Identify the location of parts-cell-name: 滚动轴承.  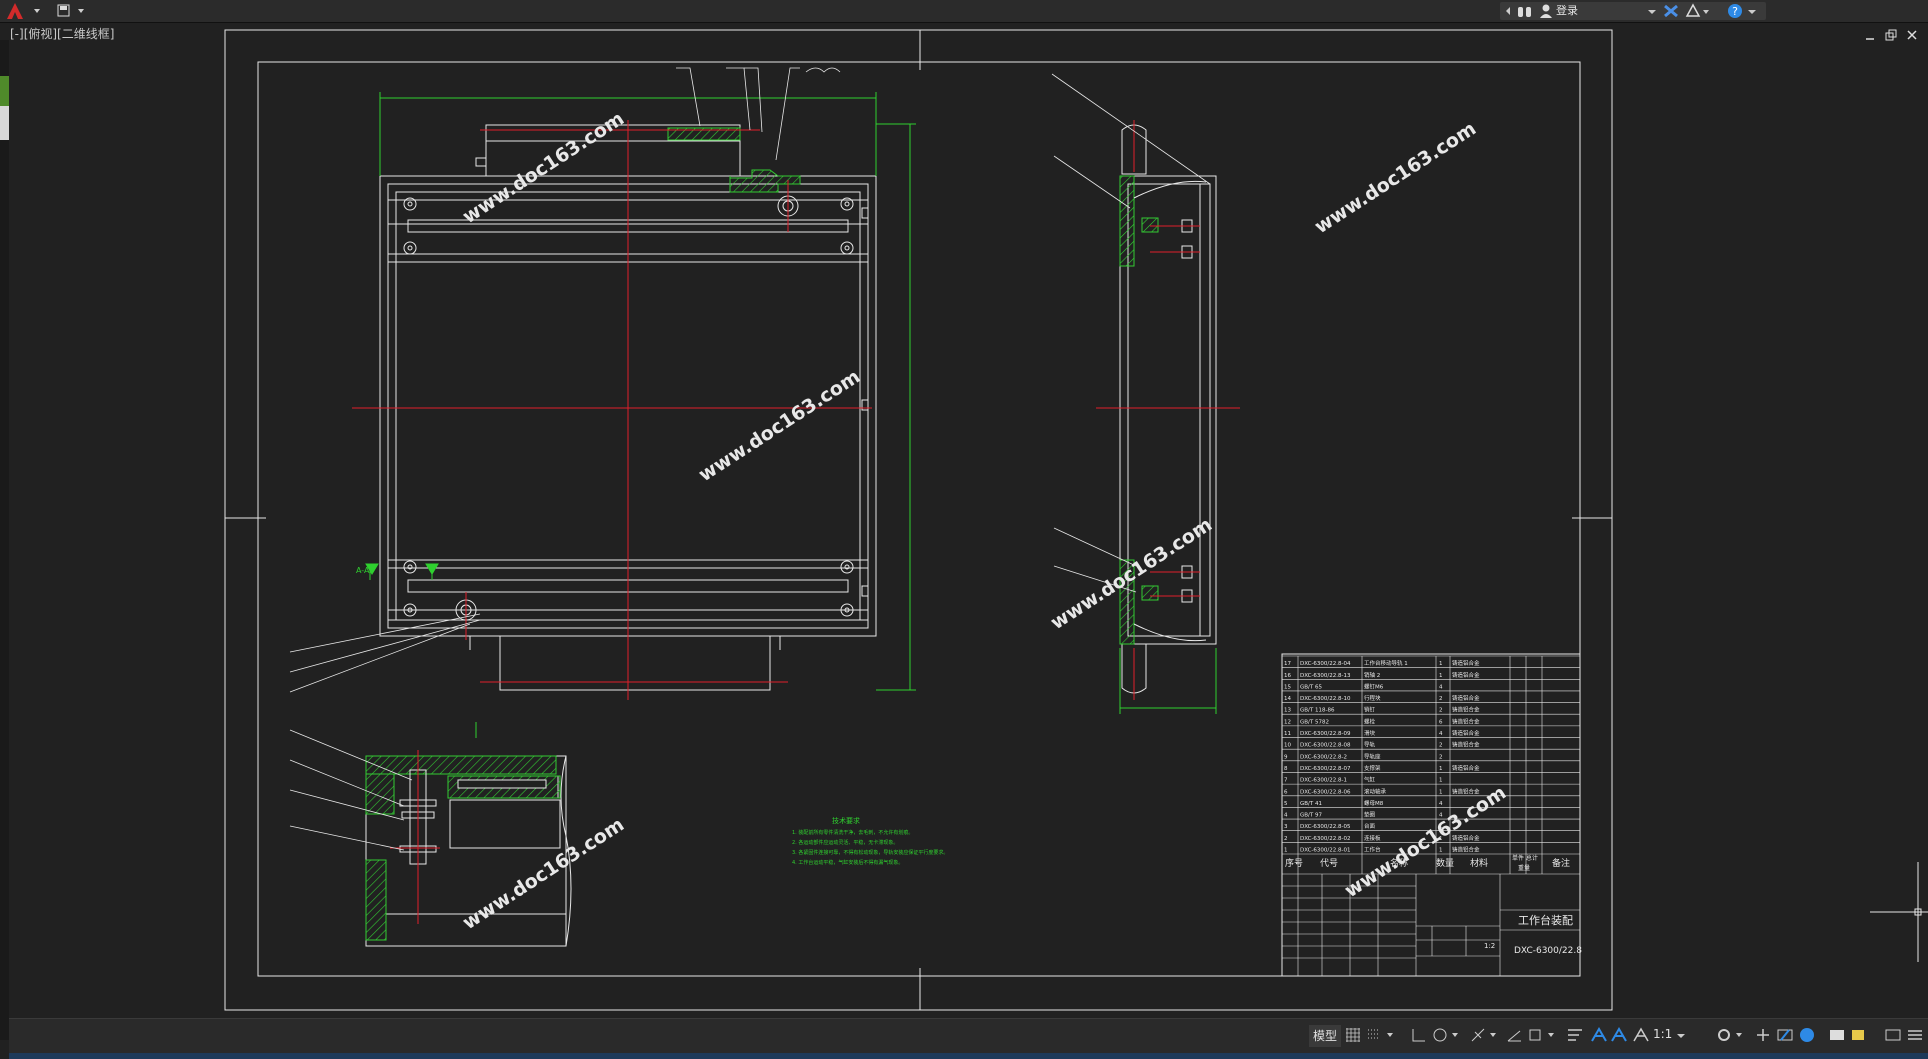
(1375, 791).